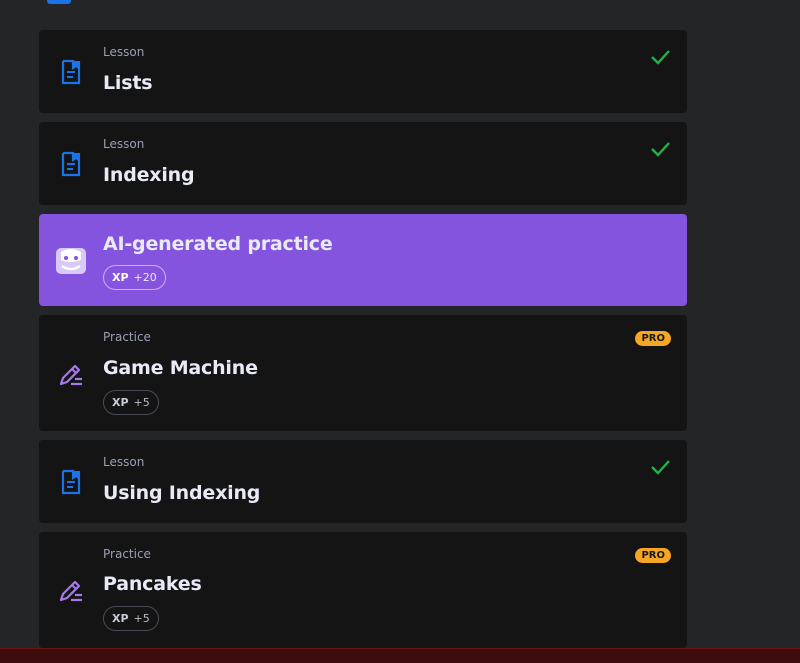 Image resolution: width=800 pixels, height=663 pixels. Describe the element at coordinates (363, 71) in the screenshot. I see `lesson-card-lists: Lesson Lists` at that location.